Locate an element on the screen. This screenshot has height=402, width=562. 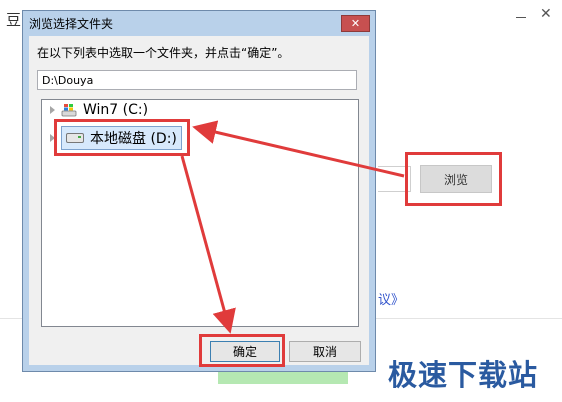
tree-item-label: Win7 (C:) is located at coordinates (116, 110).